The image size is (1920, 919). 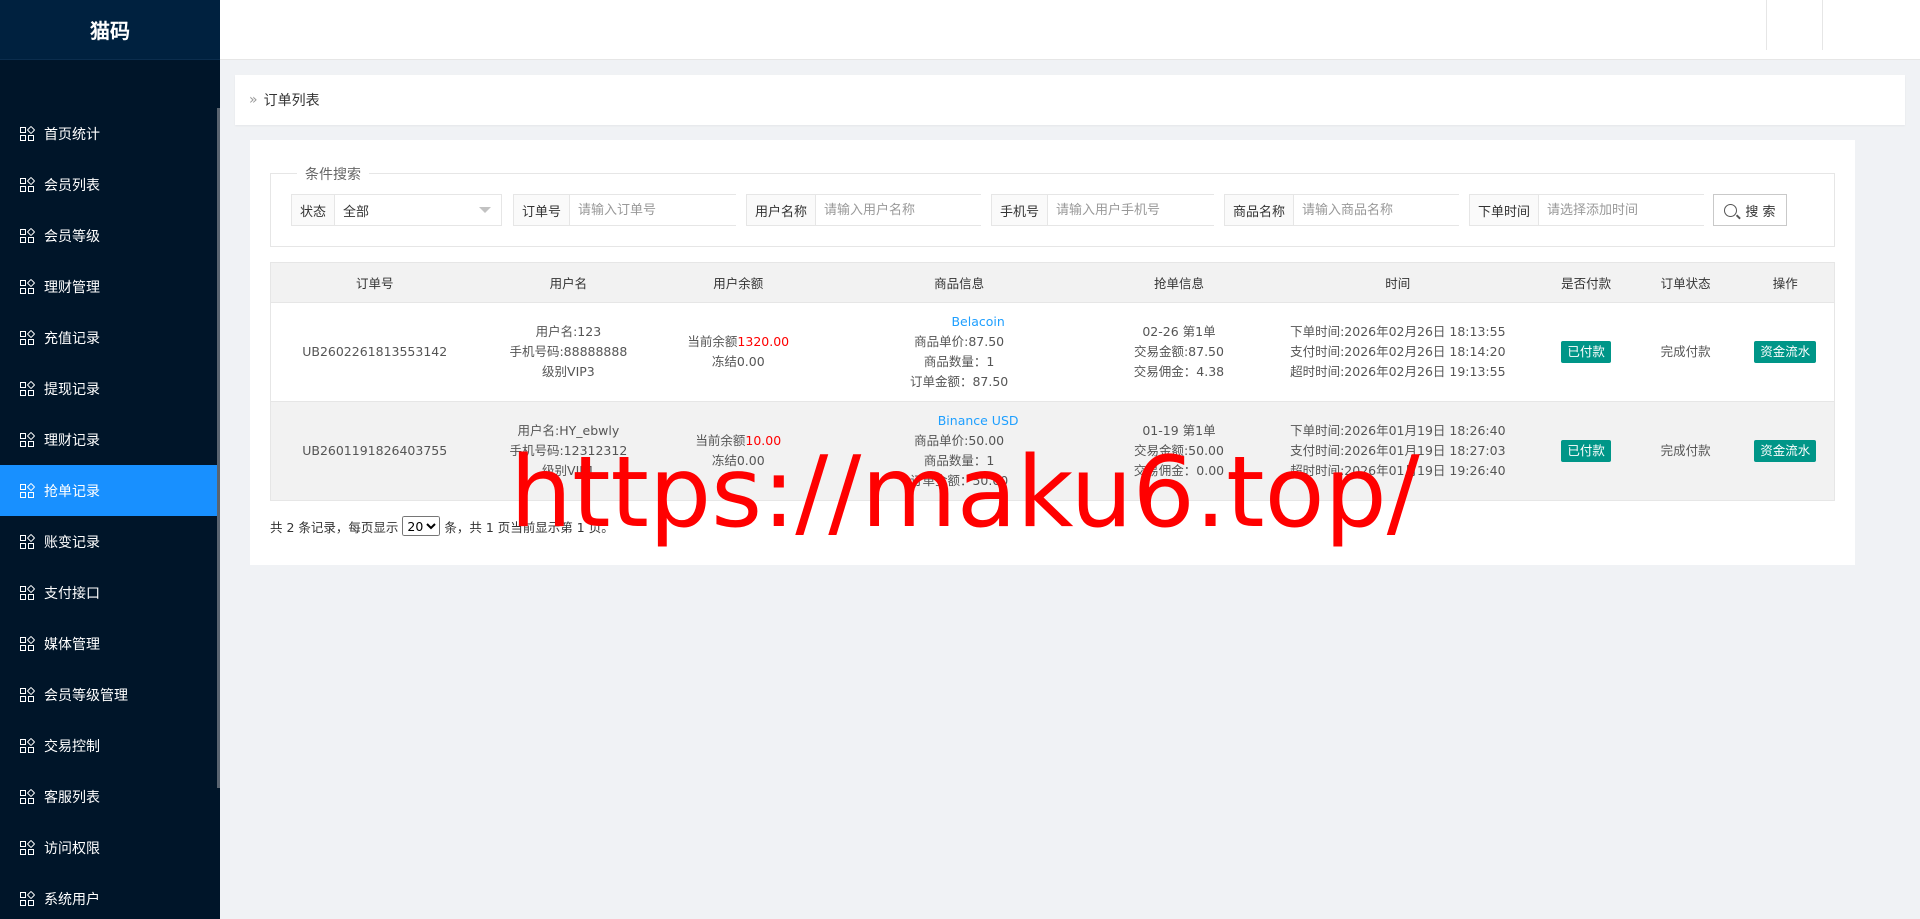 What do you see at coordinates (72, 185) in the screenshot?
I see `sidebar-item-label: 会员列表` at bounding box center [72, 185].